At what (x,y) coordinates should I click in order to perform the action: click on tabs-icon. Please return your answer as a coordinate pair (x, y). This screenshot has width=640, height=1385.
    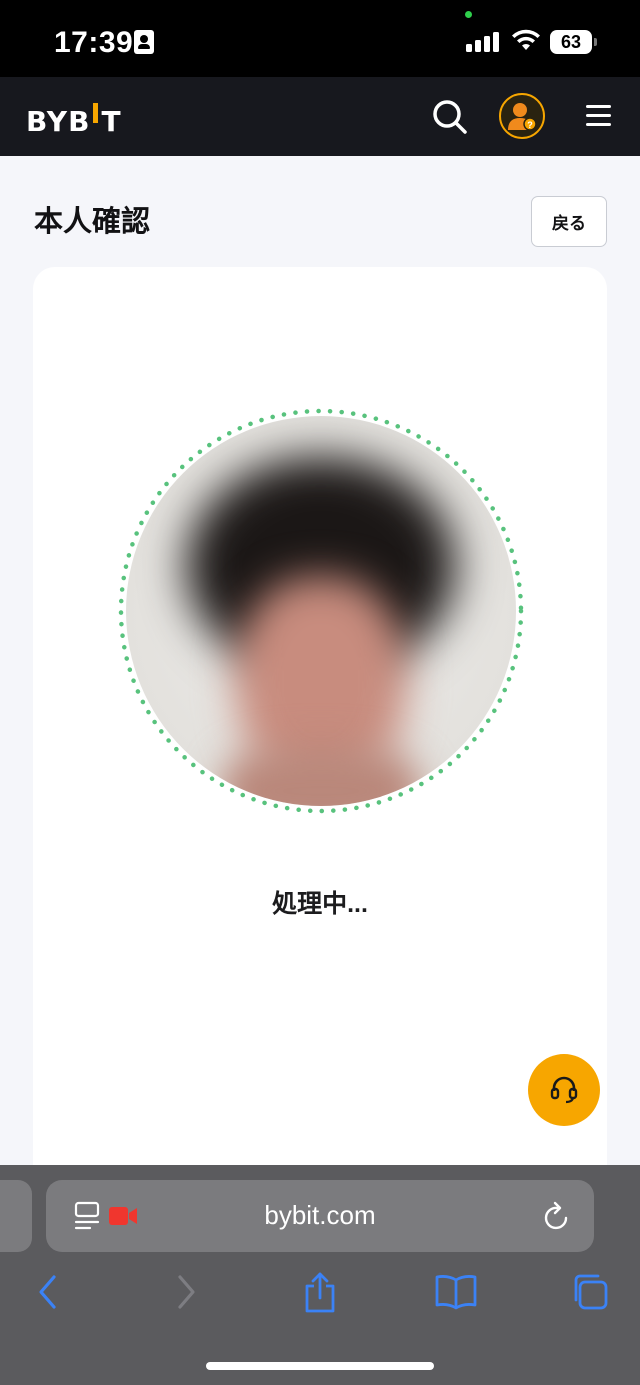
    Looking at the image, I should click on (590, 1292).